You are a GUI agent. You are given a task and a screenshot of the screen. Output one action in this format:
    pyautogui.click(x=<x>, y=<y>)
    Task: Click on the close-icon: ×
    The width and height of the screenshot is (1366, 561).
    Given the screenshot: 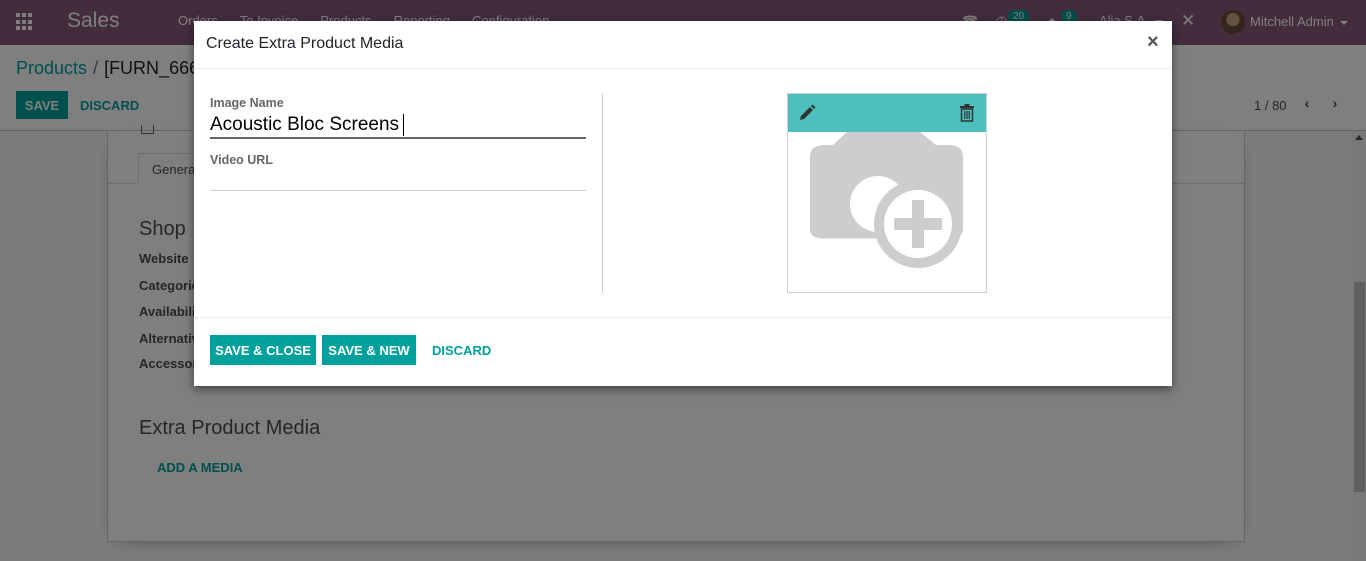 What is the action you would take?
    pyautogui.click(x=1153, y=42)
    